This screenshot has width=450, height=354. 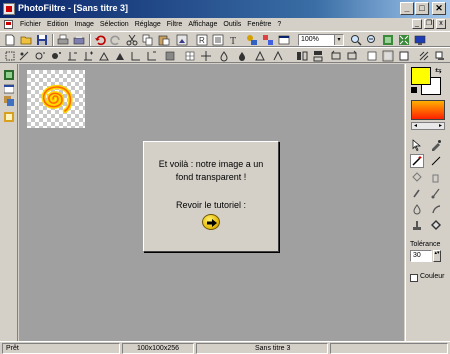 What do you see at coordinates (56, 99) in the screenshot?
I see `image-canvas` at bounding box center [56, 99].